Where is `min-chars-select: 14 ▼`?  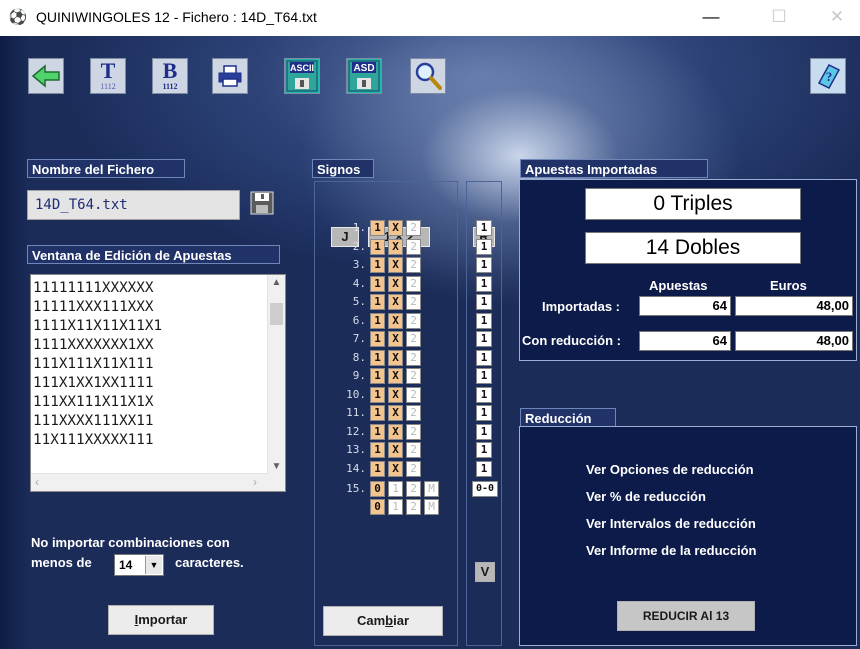 min-chars-select: 14 ▼ is located at coordinates (139, 565).